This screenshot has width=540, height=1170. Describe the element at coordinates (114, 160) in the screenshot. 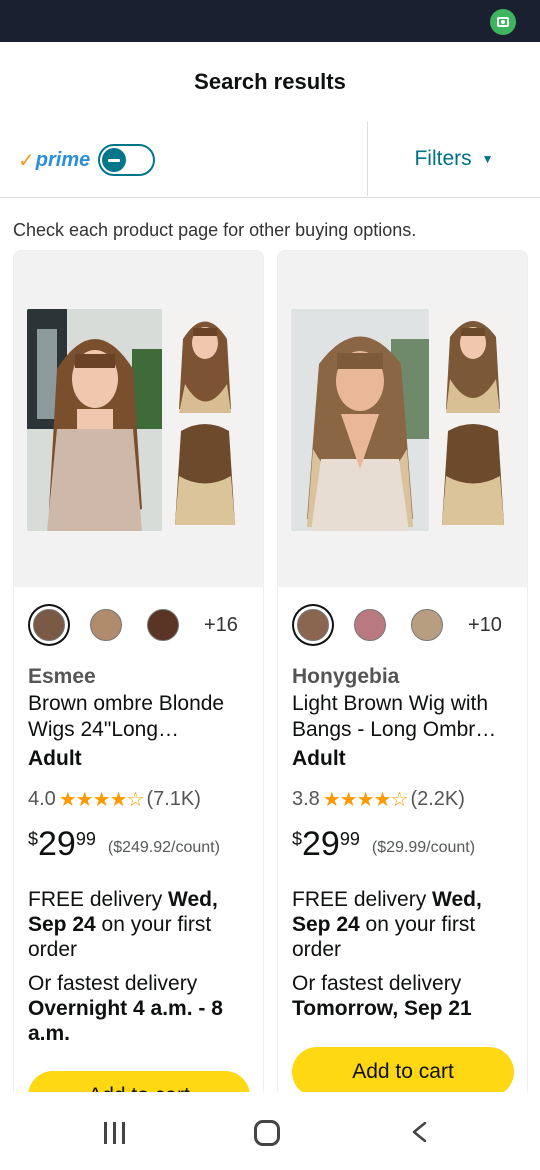

I see `toggle-off-icon` at that location.